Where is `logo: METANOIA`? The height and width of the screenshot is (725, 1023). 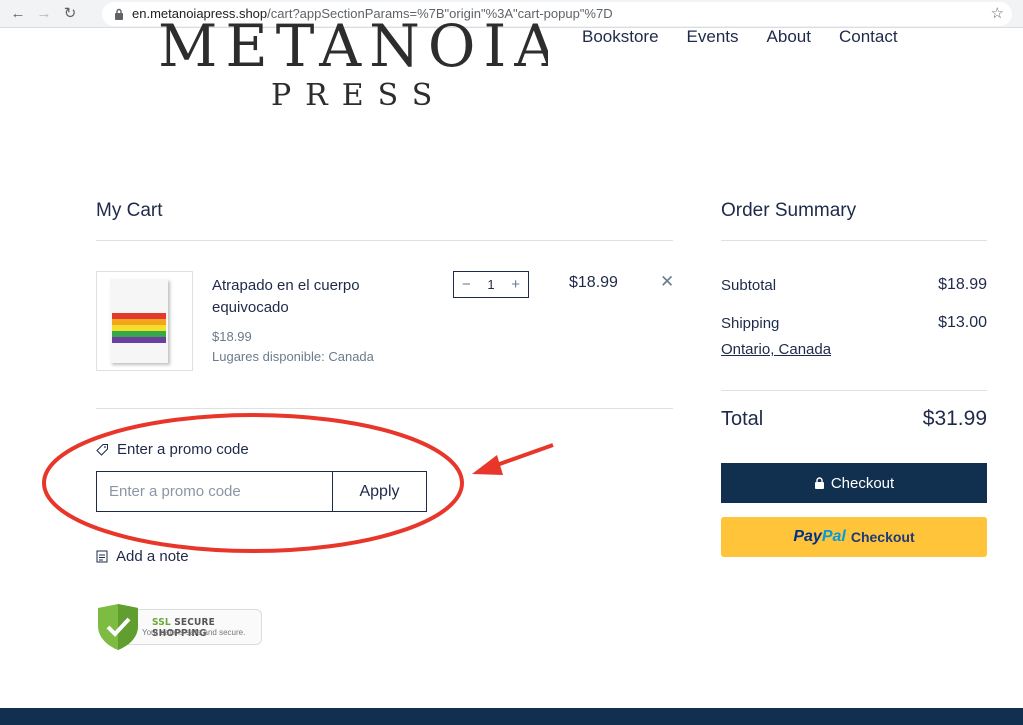
logo: METANOIA is located at coordinates (353, 45).